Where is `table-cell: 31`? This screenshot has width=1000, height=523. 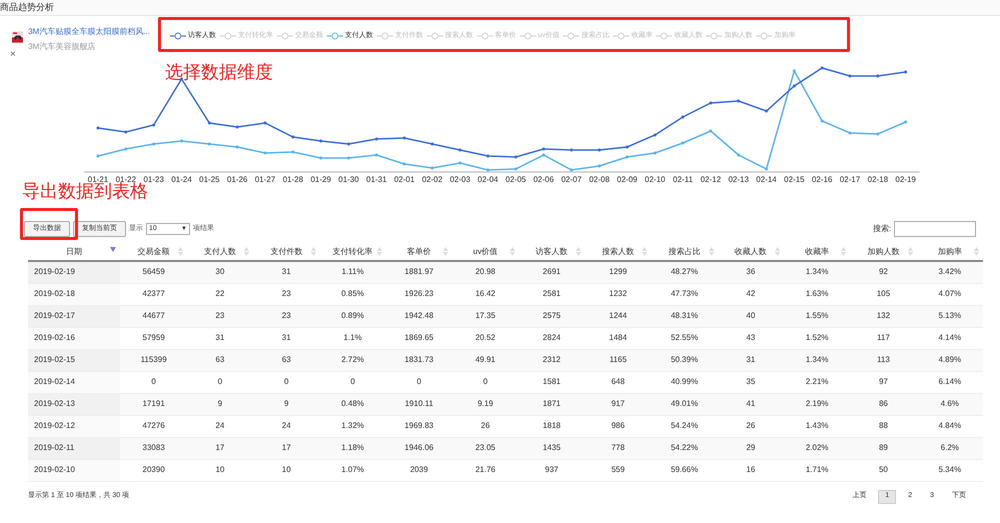
table-cell: 31 is located at coordinates (220, 338).